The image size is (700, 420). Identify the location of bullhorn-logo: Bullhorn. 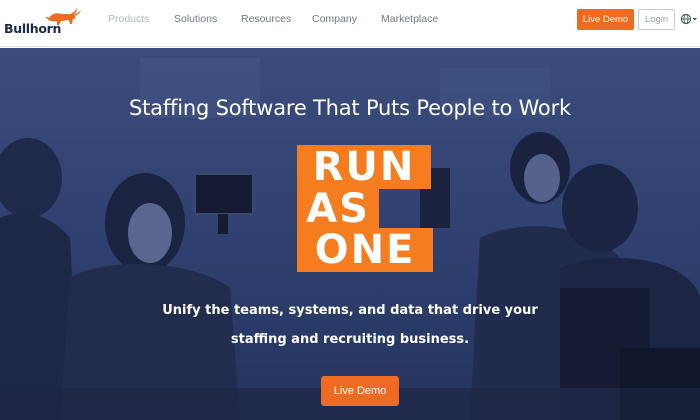
(44, 23).